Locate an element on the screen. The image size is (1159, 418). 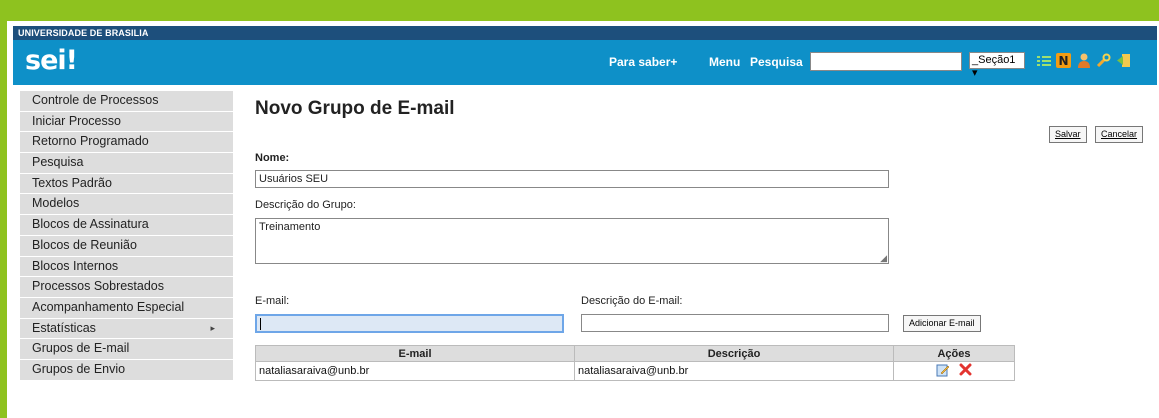
university-name: UNIVERSIDADE DE BRASILIA is located at coordinates (83, 33).